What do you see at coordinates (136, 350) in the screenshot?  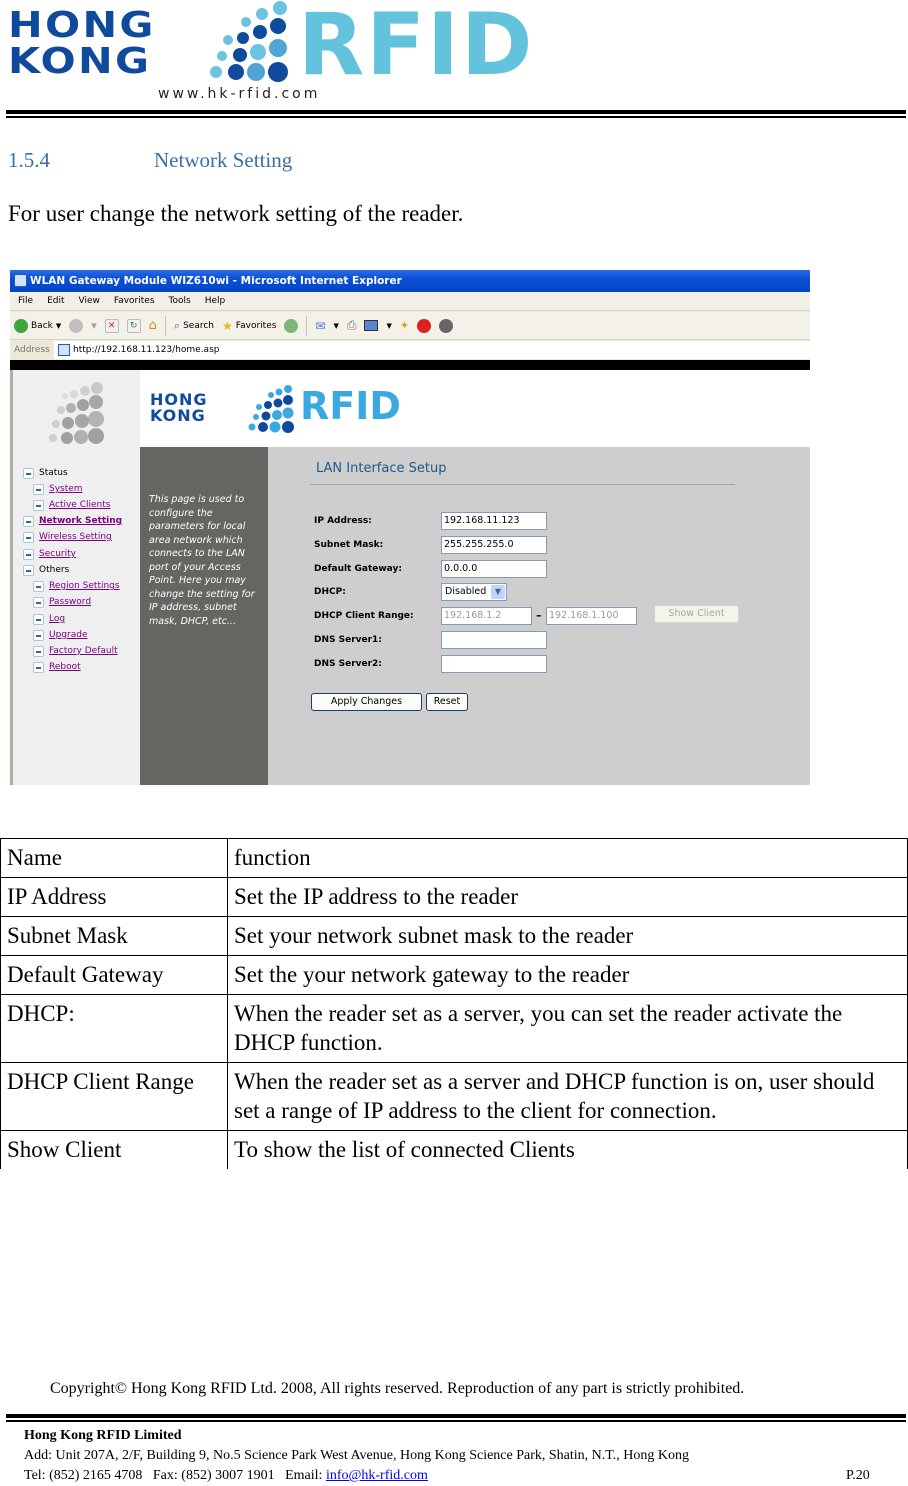 I see `address-input: http://192.168.11.123/home.asp` at bounding box center [136, 350].